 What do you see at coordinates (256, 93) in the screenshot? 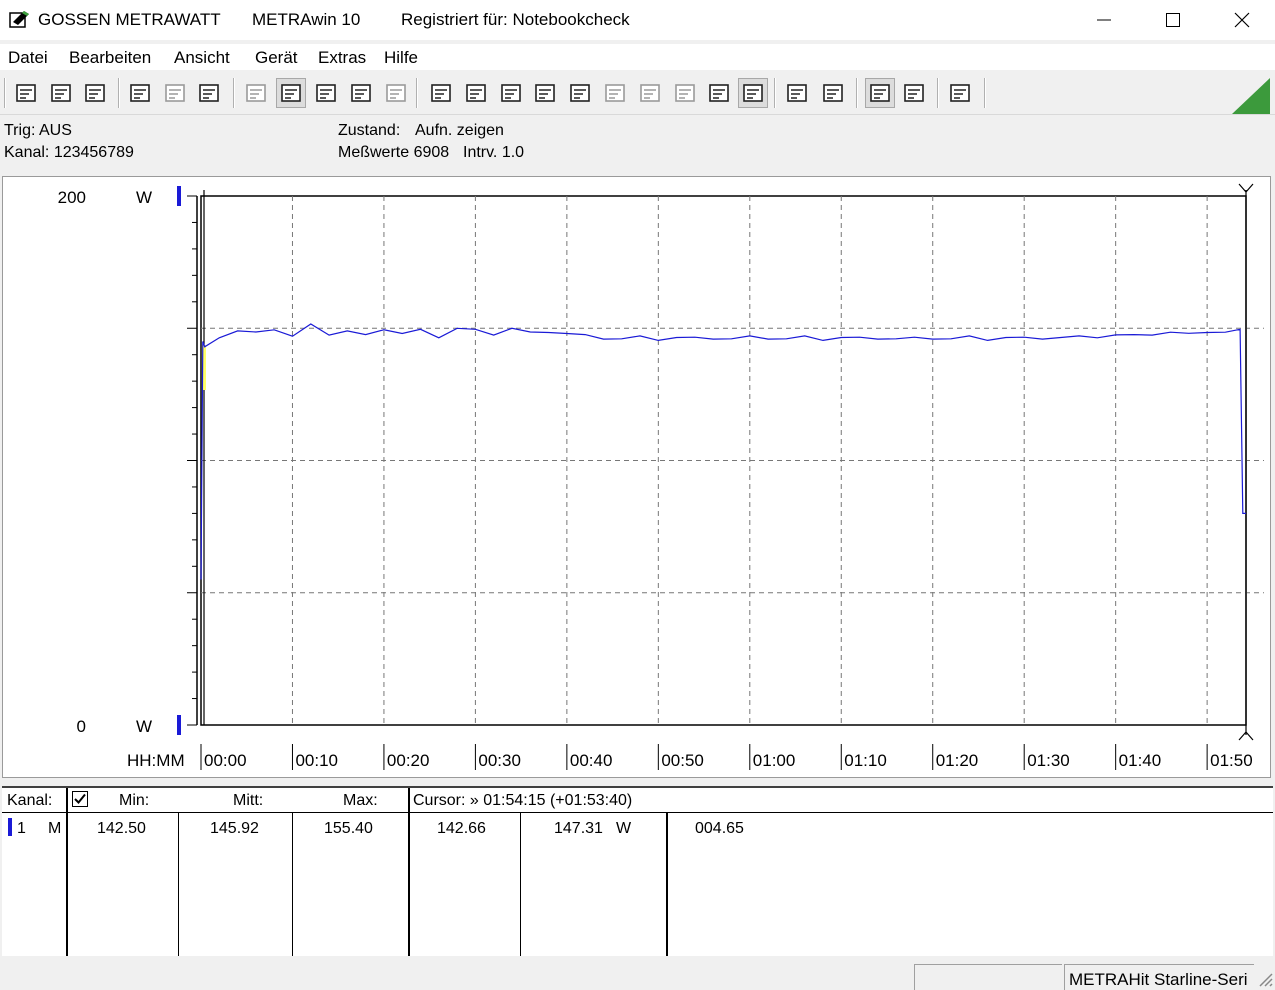
I see `keyboard-icon` at bounding box center [256, 93].